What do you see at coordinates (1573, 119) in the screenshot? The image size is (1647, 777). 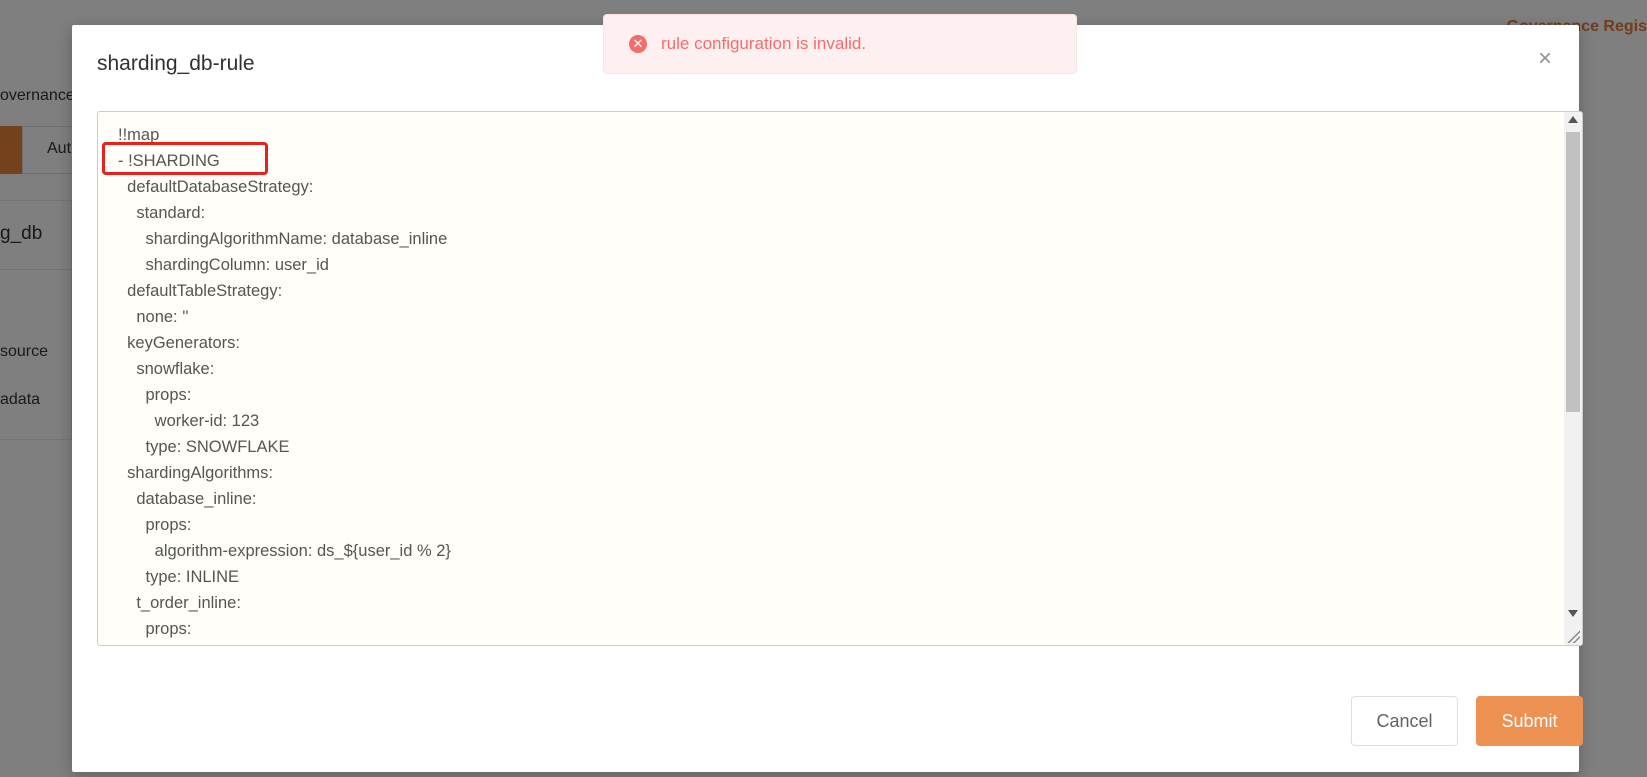 I see `scroll-up-arrow-icon` at bounding box center [1573, 119].